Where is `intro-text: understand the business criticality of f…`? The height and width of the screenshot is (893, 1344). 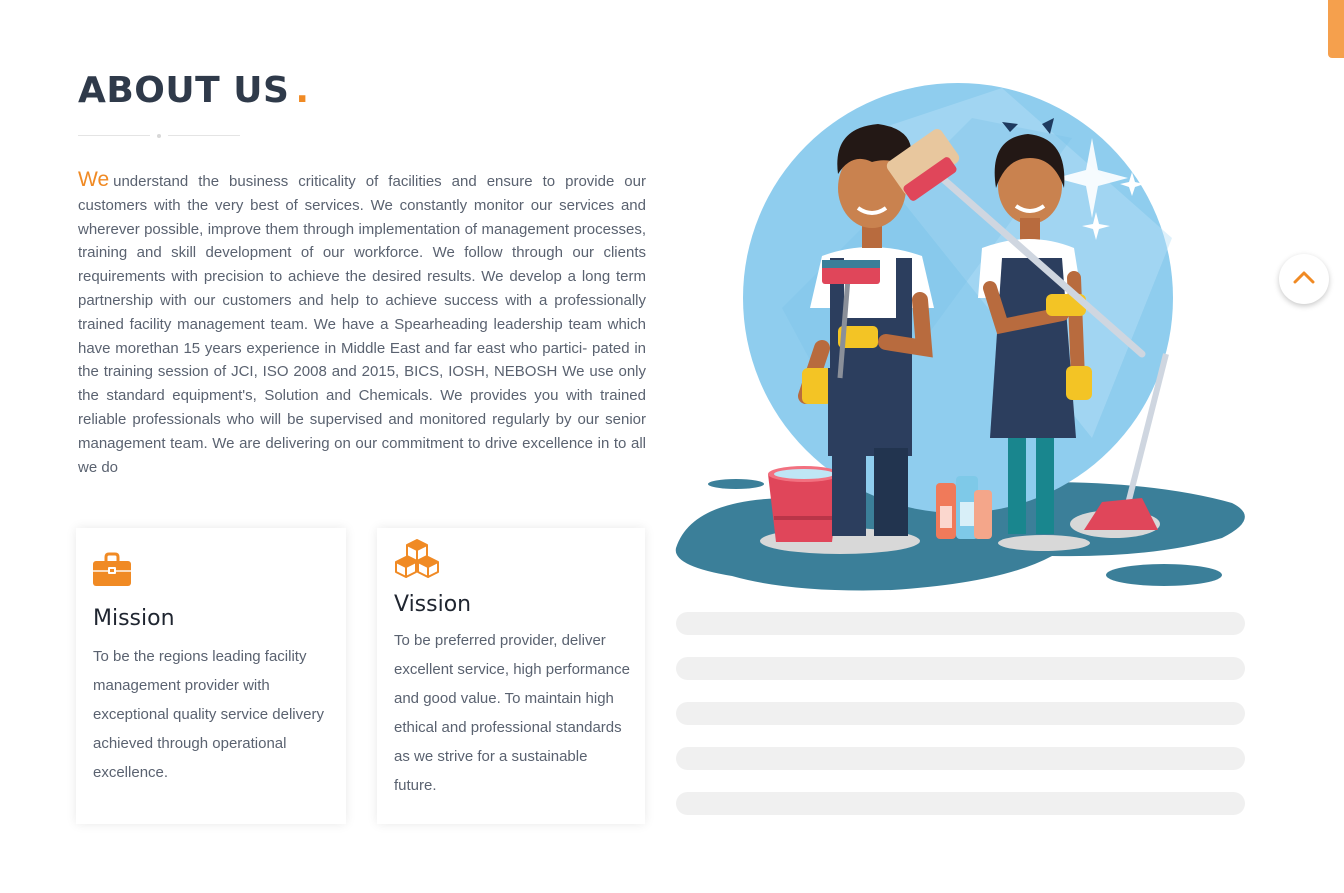 intro-text: understand the business criticality of f… is located at coordinates (362, 324).